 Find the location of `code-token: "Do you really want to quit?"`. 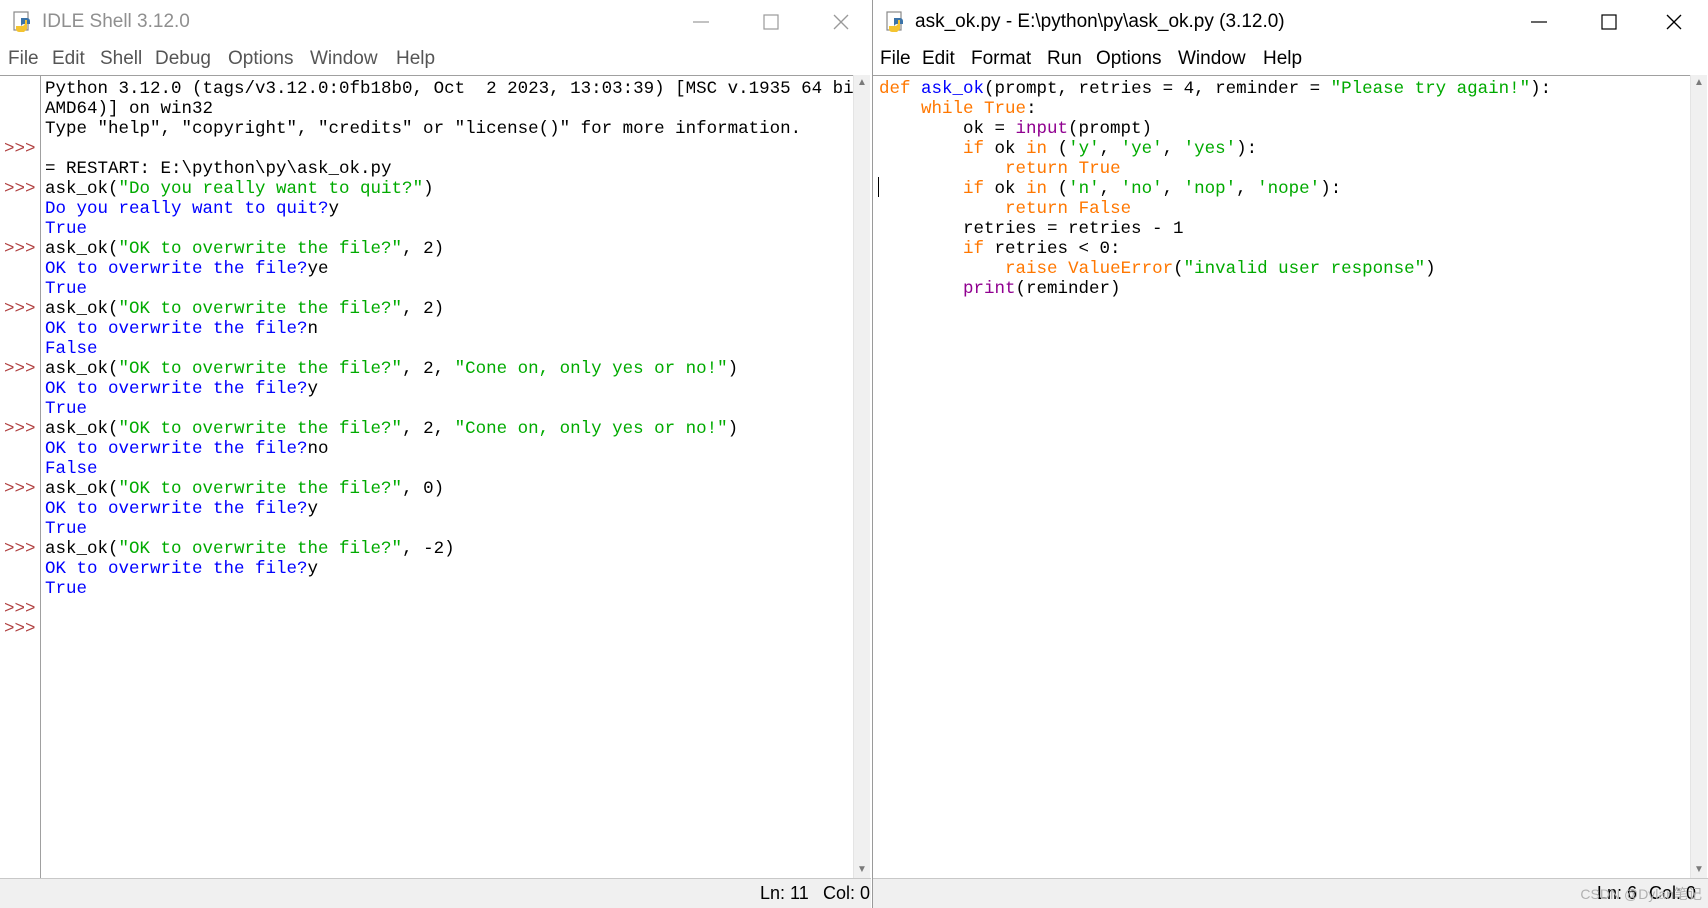

code-token: "Do you really want to quit?" is located at coordinates (271, 189).